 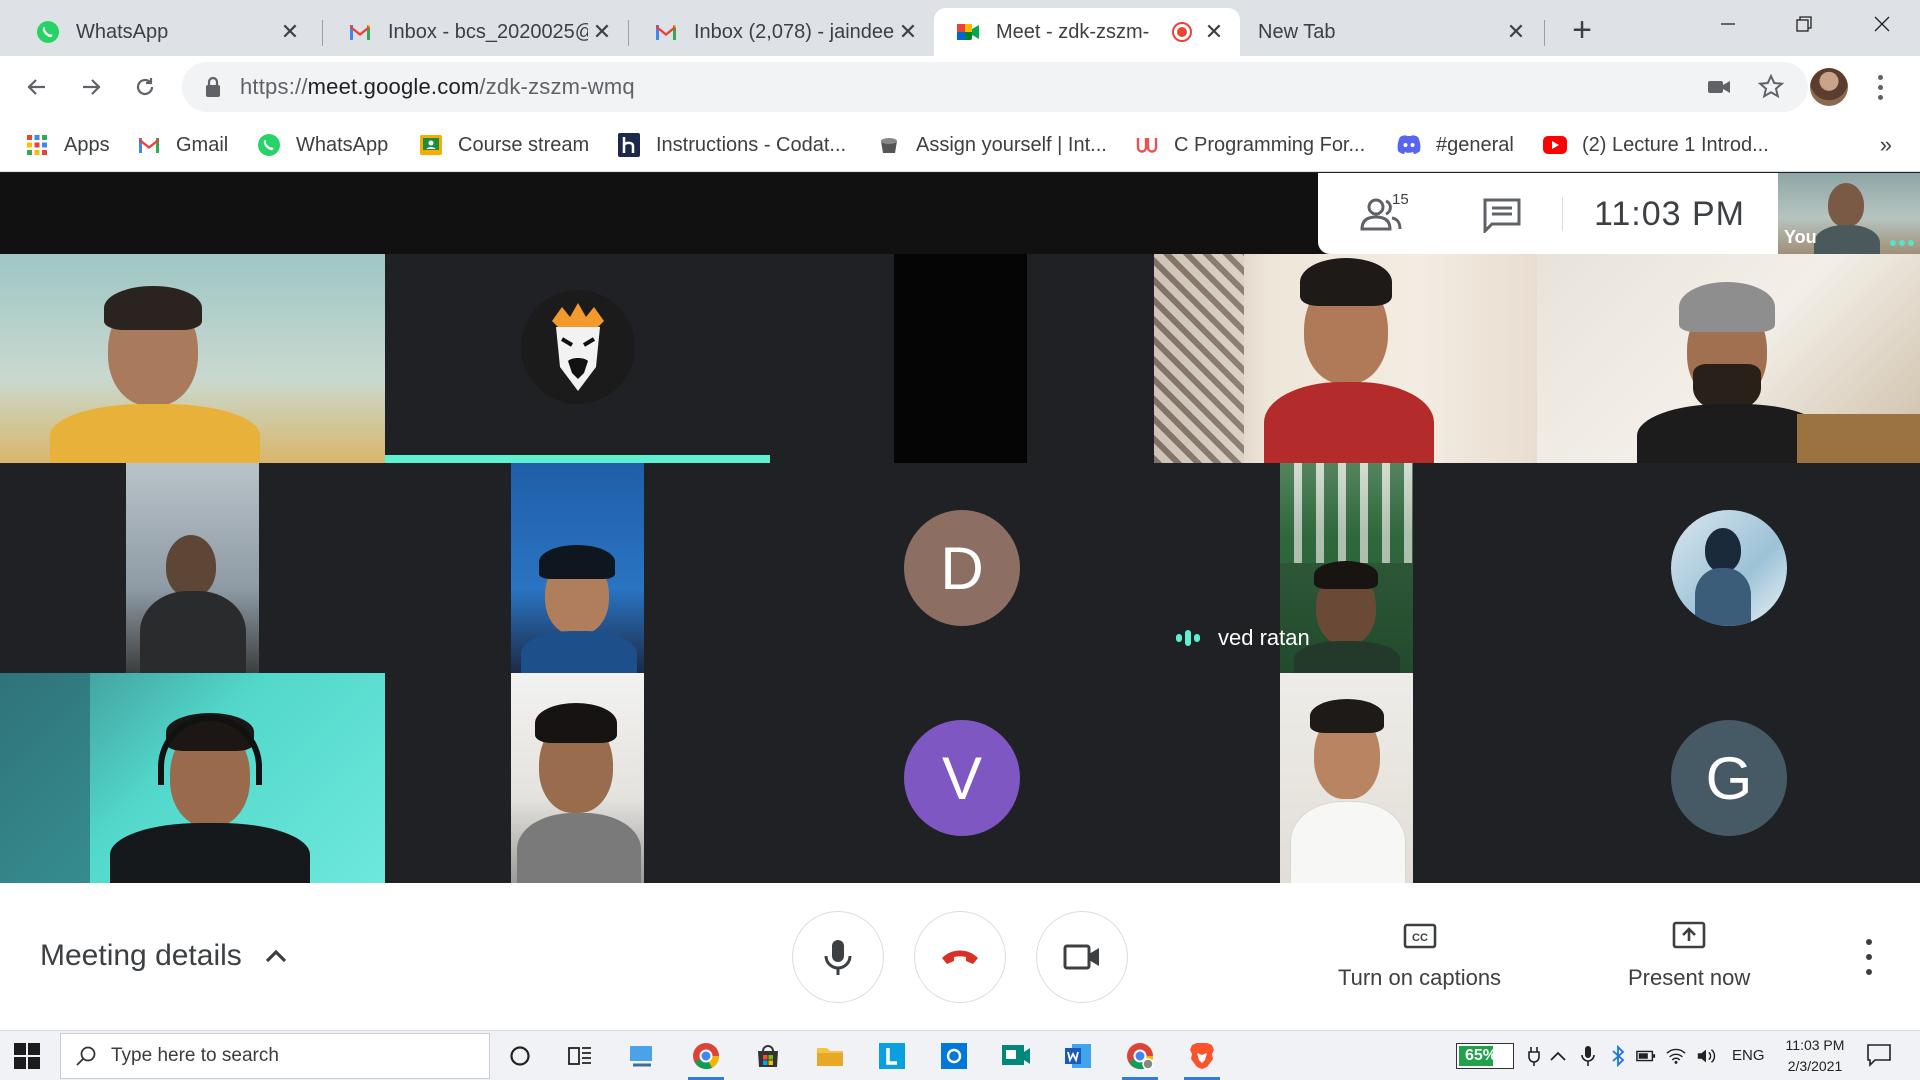 I want to click on windows-start-icon, so click(x=27, y=1056).